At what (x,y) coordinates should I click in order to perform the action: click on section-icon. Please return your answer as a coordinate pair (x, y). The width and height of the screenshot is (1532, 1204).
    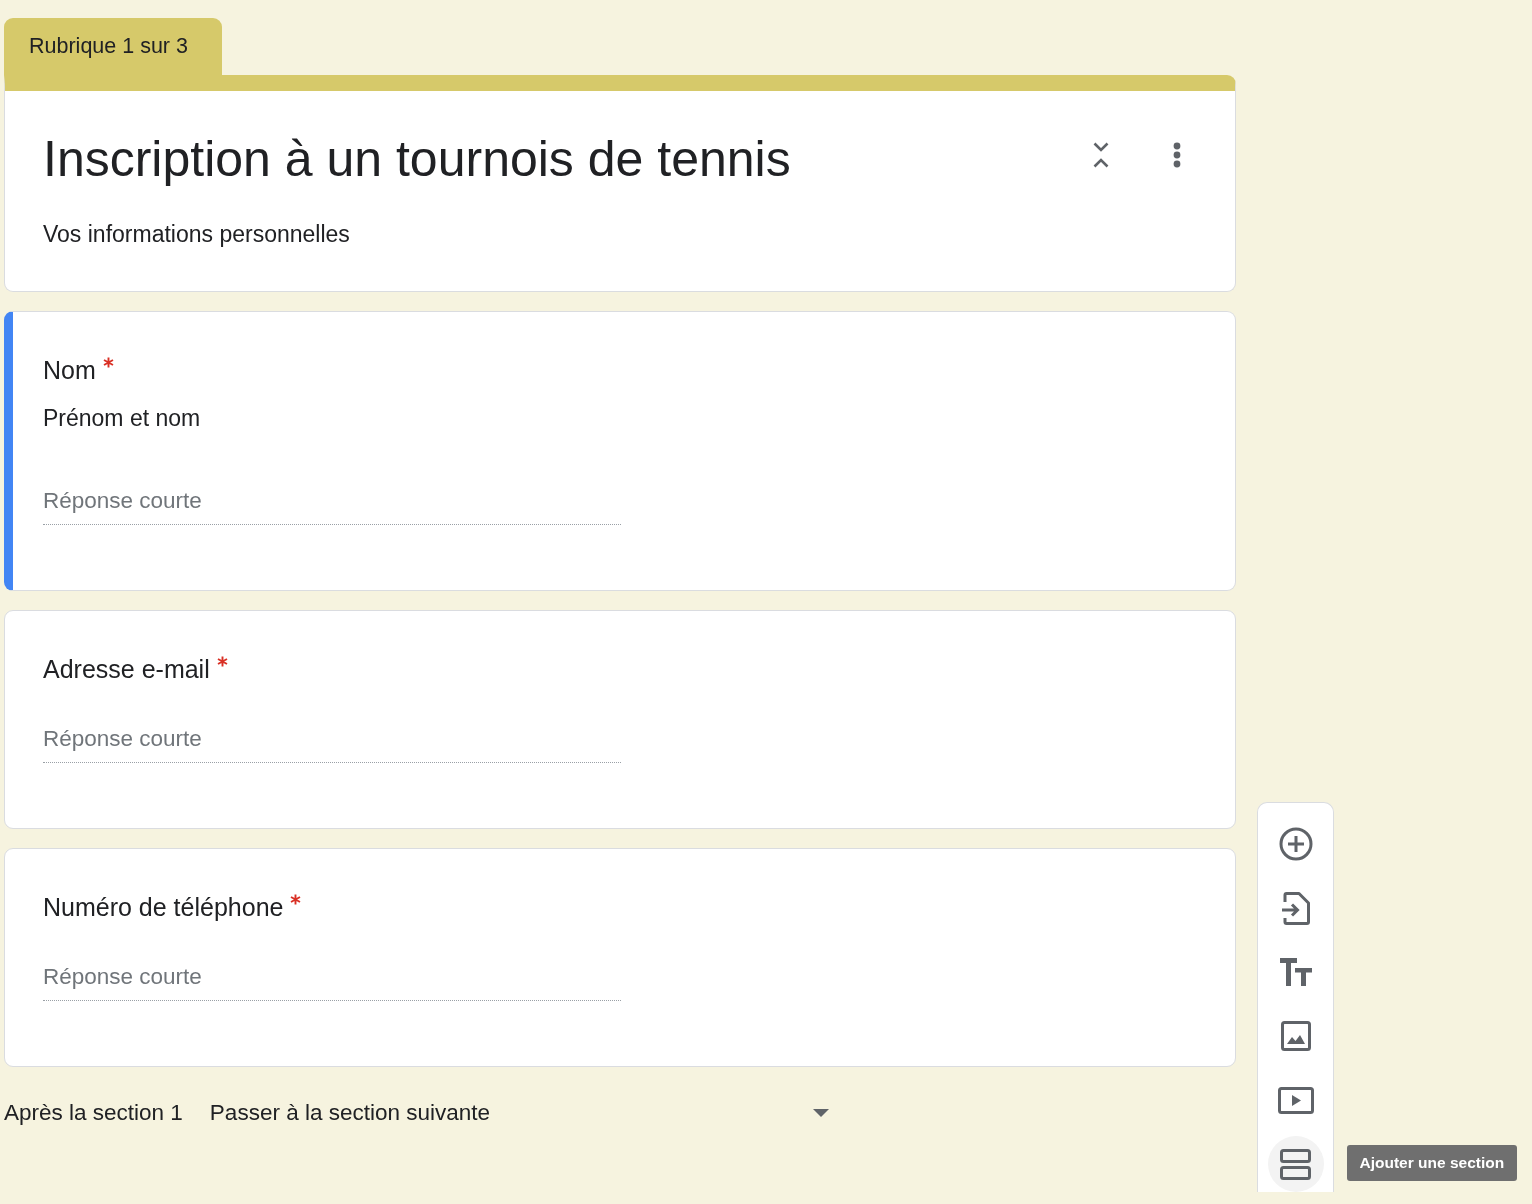
    Looking at the image, I should click on (1295, 1164).